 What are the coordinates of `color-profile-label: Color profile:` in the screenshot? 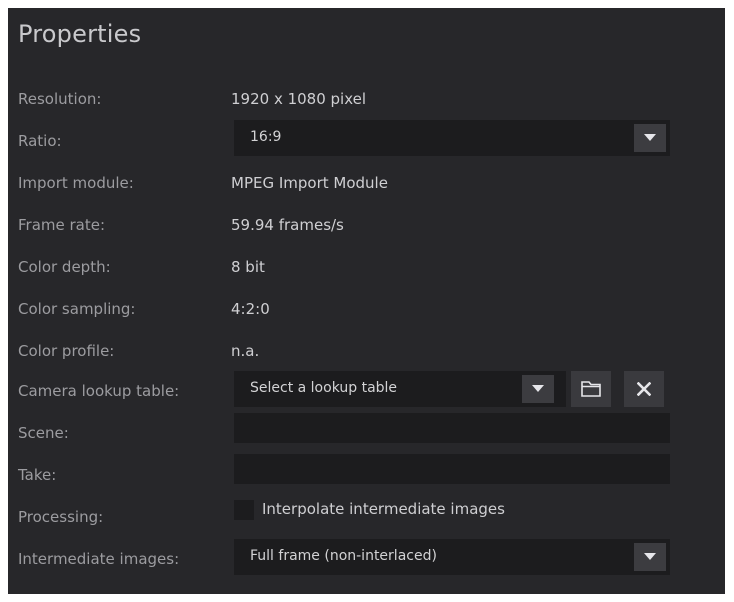 It's located at (66, 351).